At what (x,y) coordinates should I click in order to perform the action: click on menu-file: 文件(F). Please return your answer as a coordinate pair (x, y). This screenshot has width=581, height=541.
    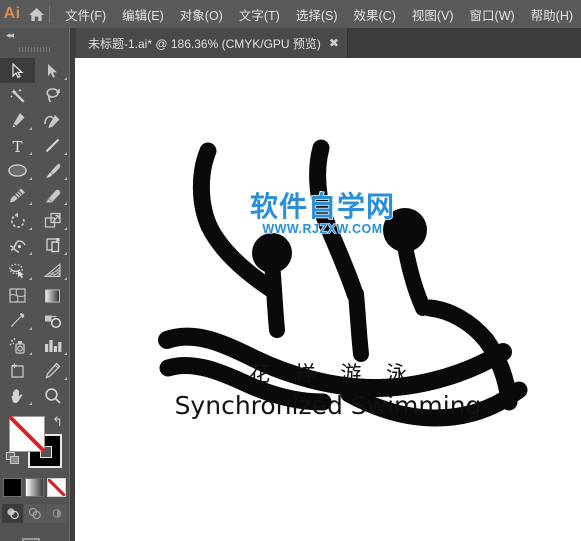
    Looking at the image, I should click on (85, 14).